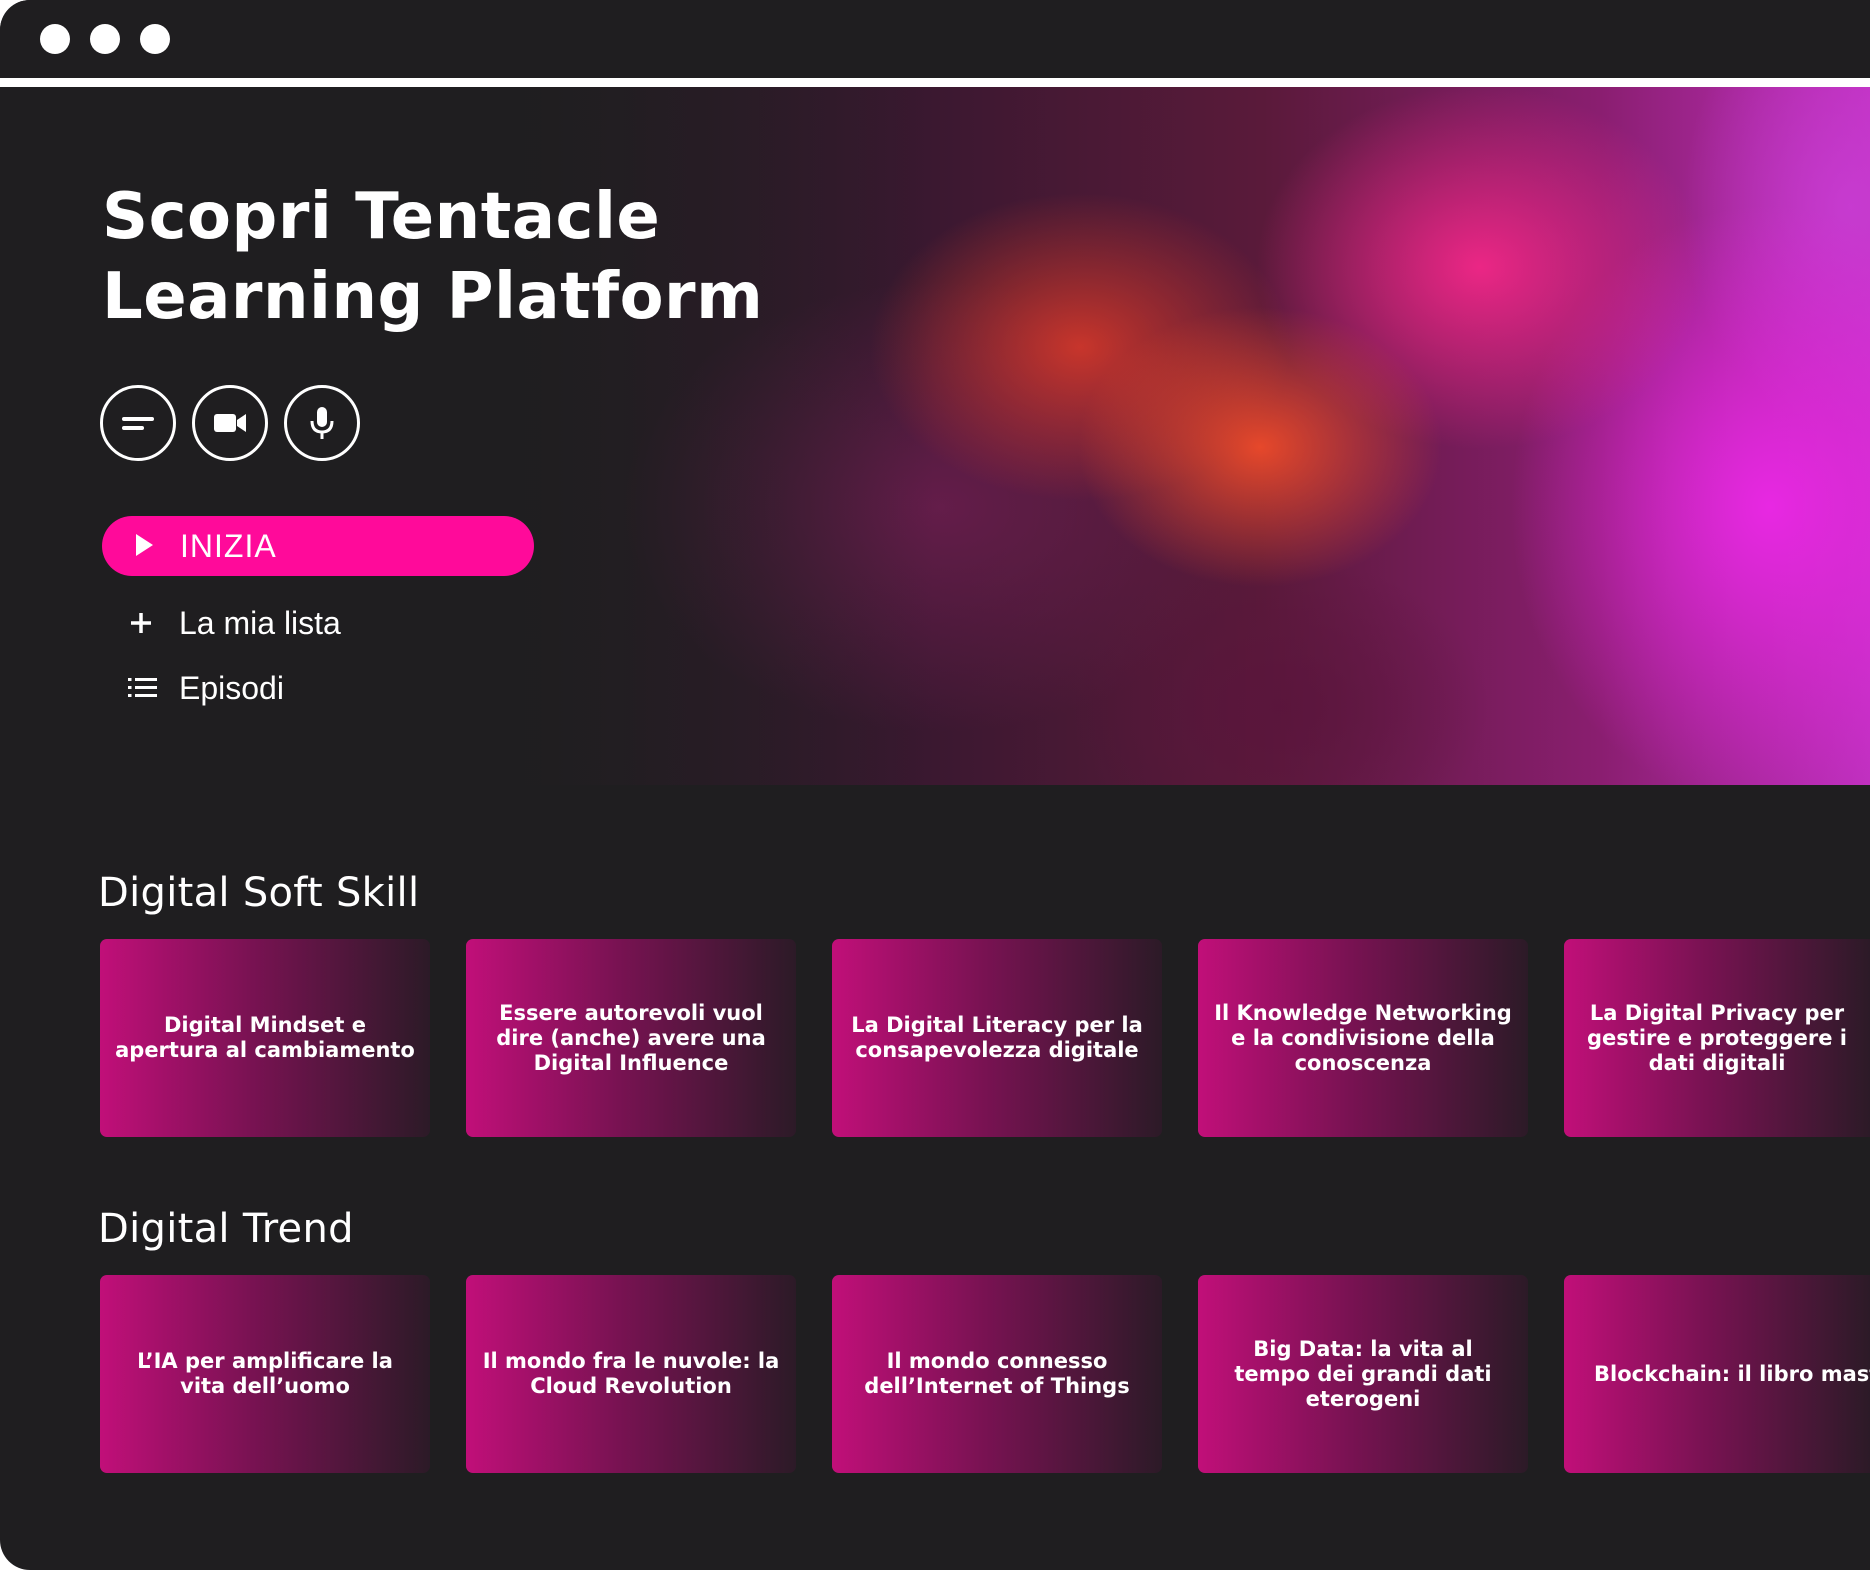  I want to click on plus-icon, so click(141, 623).